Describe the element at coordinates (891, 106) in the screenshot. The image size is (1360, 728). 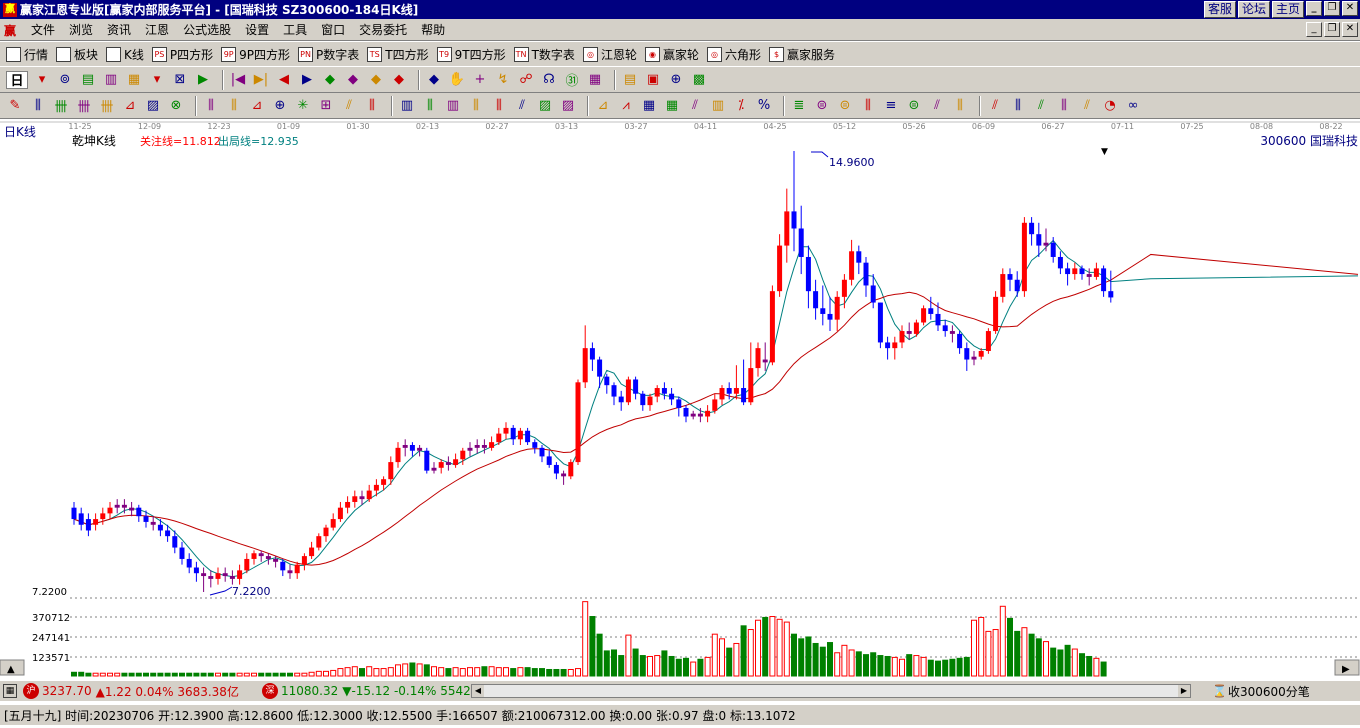
I see `drawing-tool-icon: ≡` at that location.